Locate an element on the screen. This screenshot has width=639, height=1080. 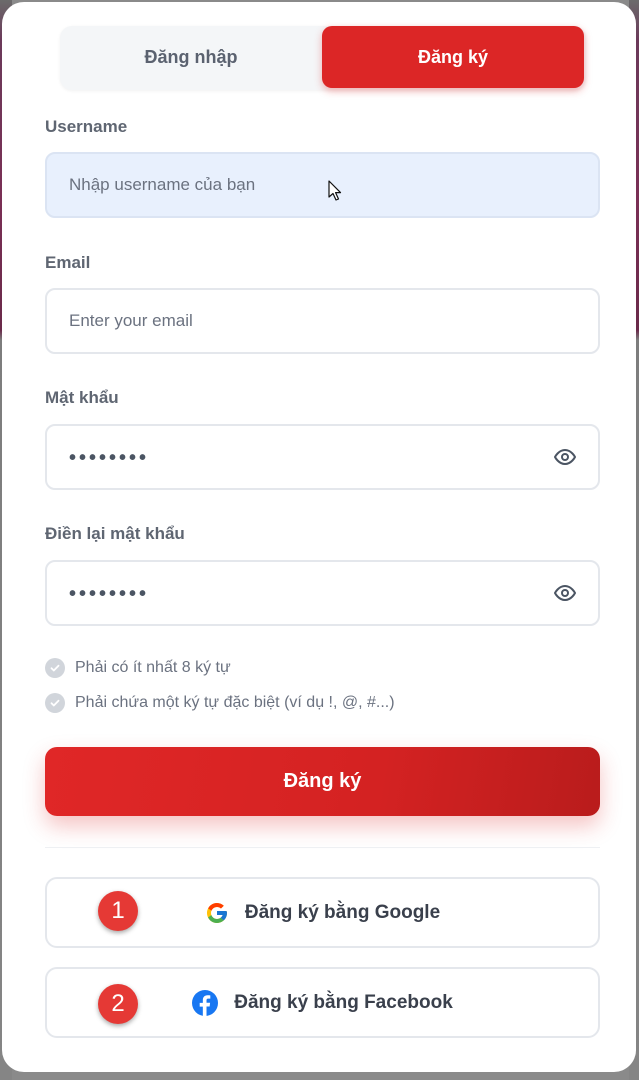
mouse-cursor-icon is located at coordinates (335, 193).